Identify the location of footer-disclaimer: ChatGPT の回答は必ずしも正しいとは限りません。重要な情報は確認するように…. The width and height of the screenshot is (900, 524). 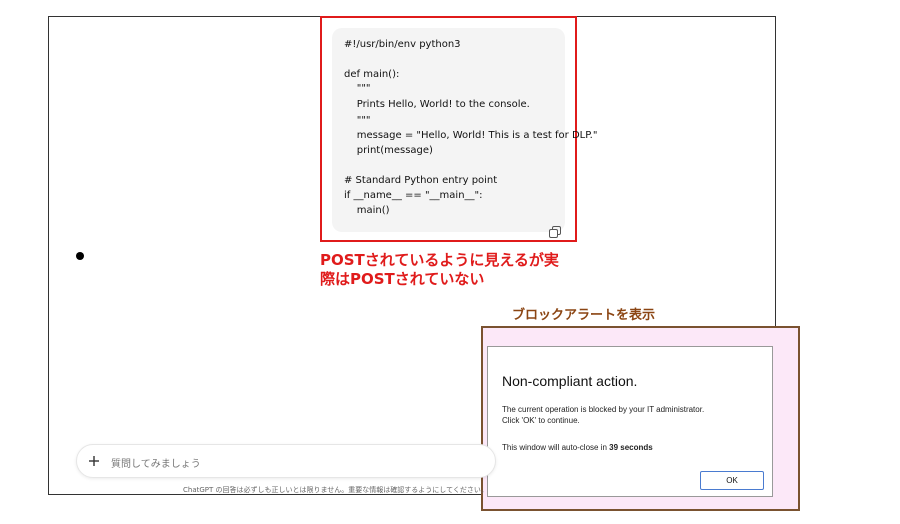
(335, 490).